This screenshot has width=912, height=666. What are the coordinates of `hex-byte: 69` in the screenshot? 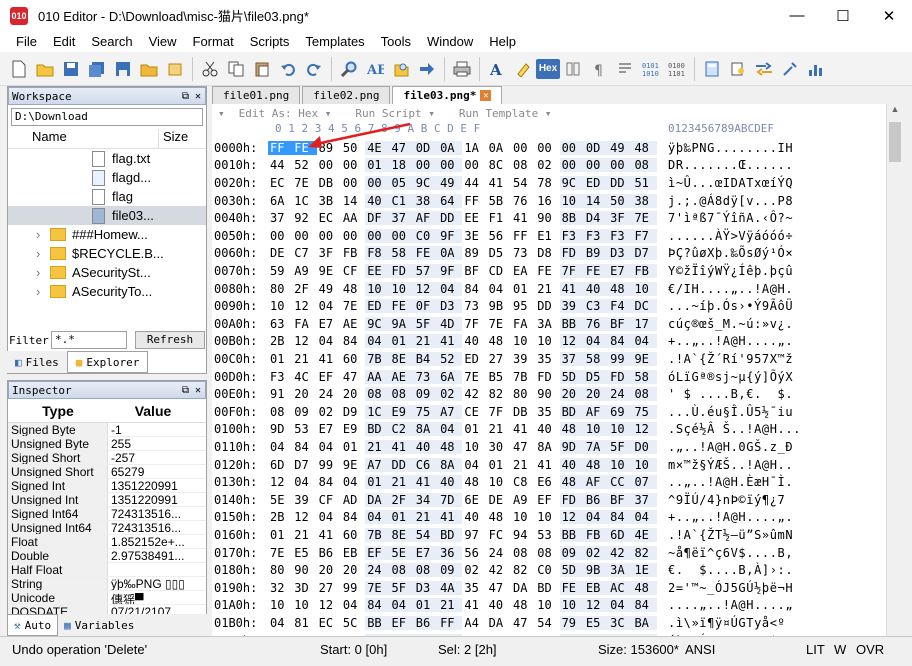 It's located at (620, 411).